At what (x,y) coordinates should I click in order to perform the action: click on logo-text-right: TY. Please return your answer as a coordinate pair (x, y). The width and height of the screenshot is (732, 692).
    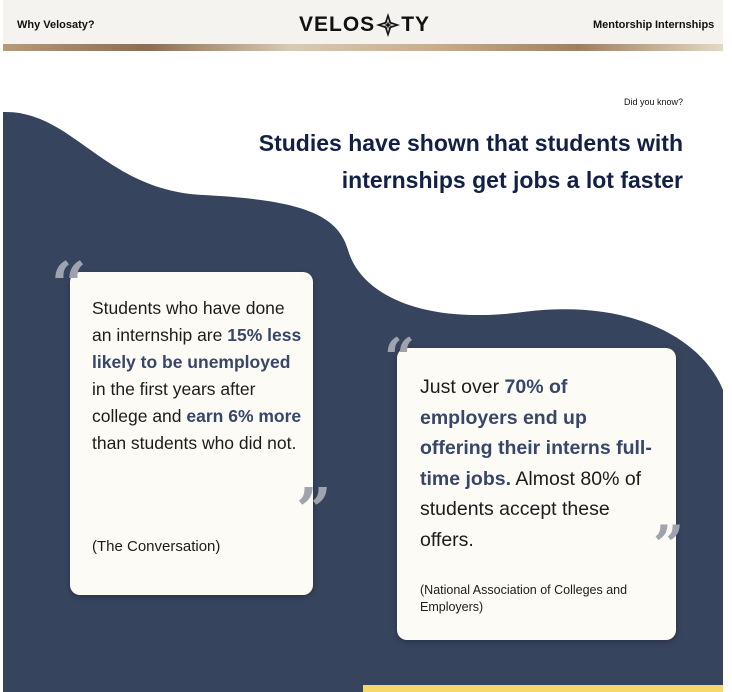
    Looking at the image, I should click on (416, 24).